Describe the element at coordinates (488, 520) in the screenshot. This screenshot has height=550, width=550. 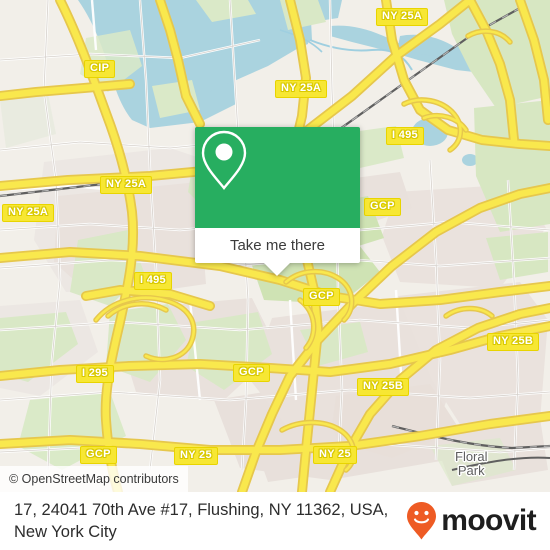
I see `moovit-wordmark: moovit` at that location.